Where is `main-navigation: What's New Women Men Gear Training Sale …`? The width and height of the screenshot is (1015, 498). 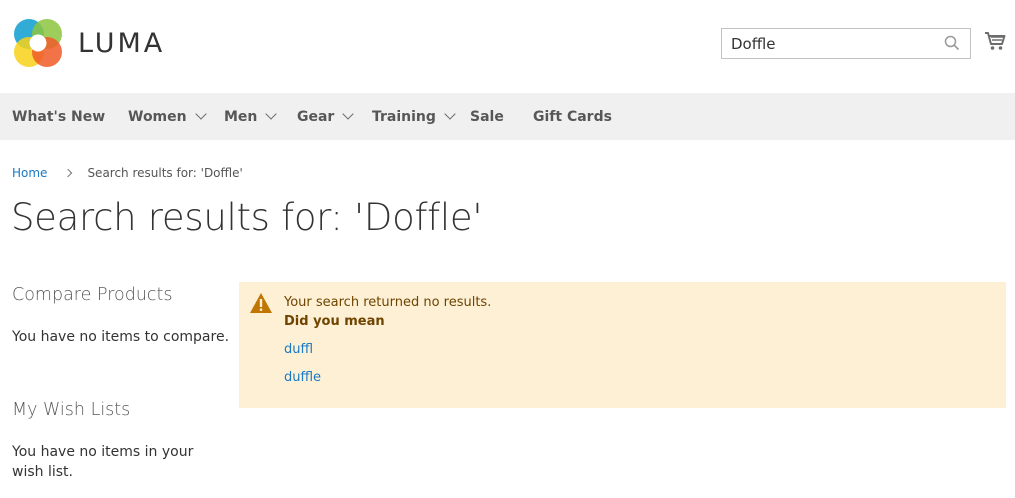 main-navigation: What's New Women Men Gear Training Sale … is located at coordinates (507, 116).